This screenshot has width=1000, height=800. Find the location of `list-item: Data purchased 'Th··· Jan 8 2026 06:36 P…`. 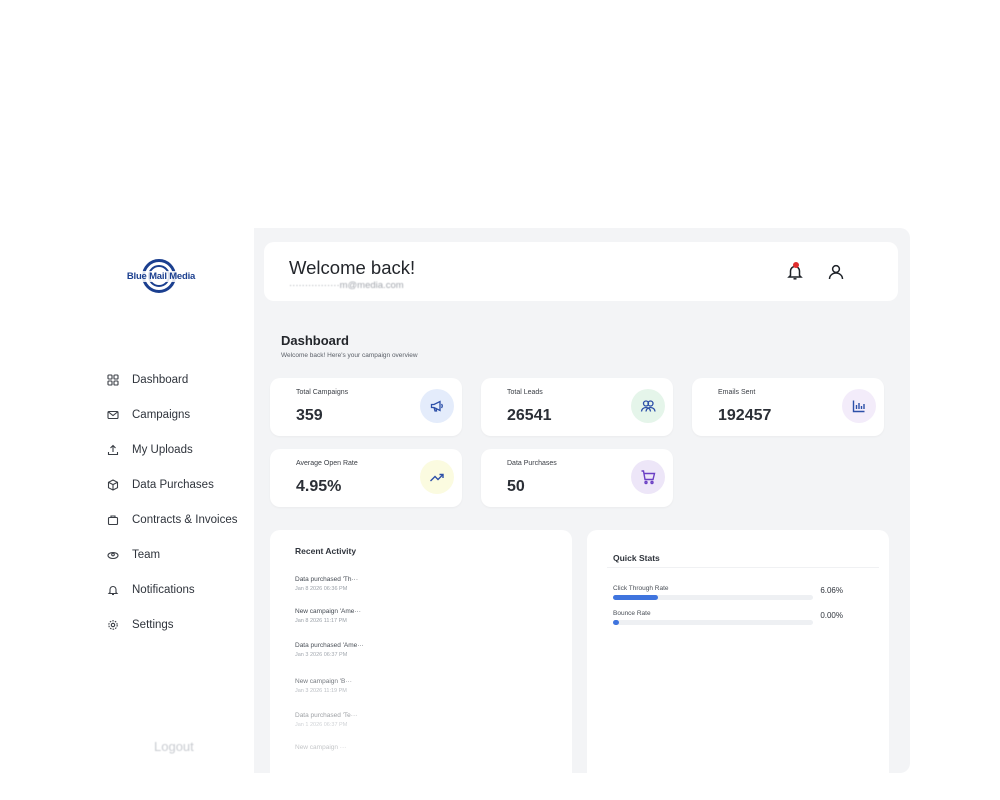

list-item: Data purchased 'Th··· Jan 8 2026 06:36 P… is located at coordinates (326, 584).